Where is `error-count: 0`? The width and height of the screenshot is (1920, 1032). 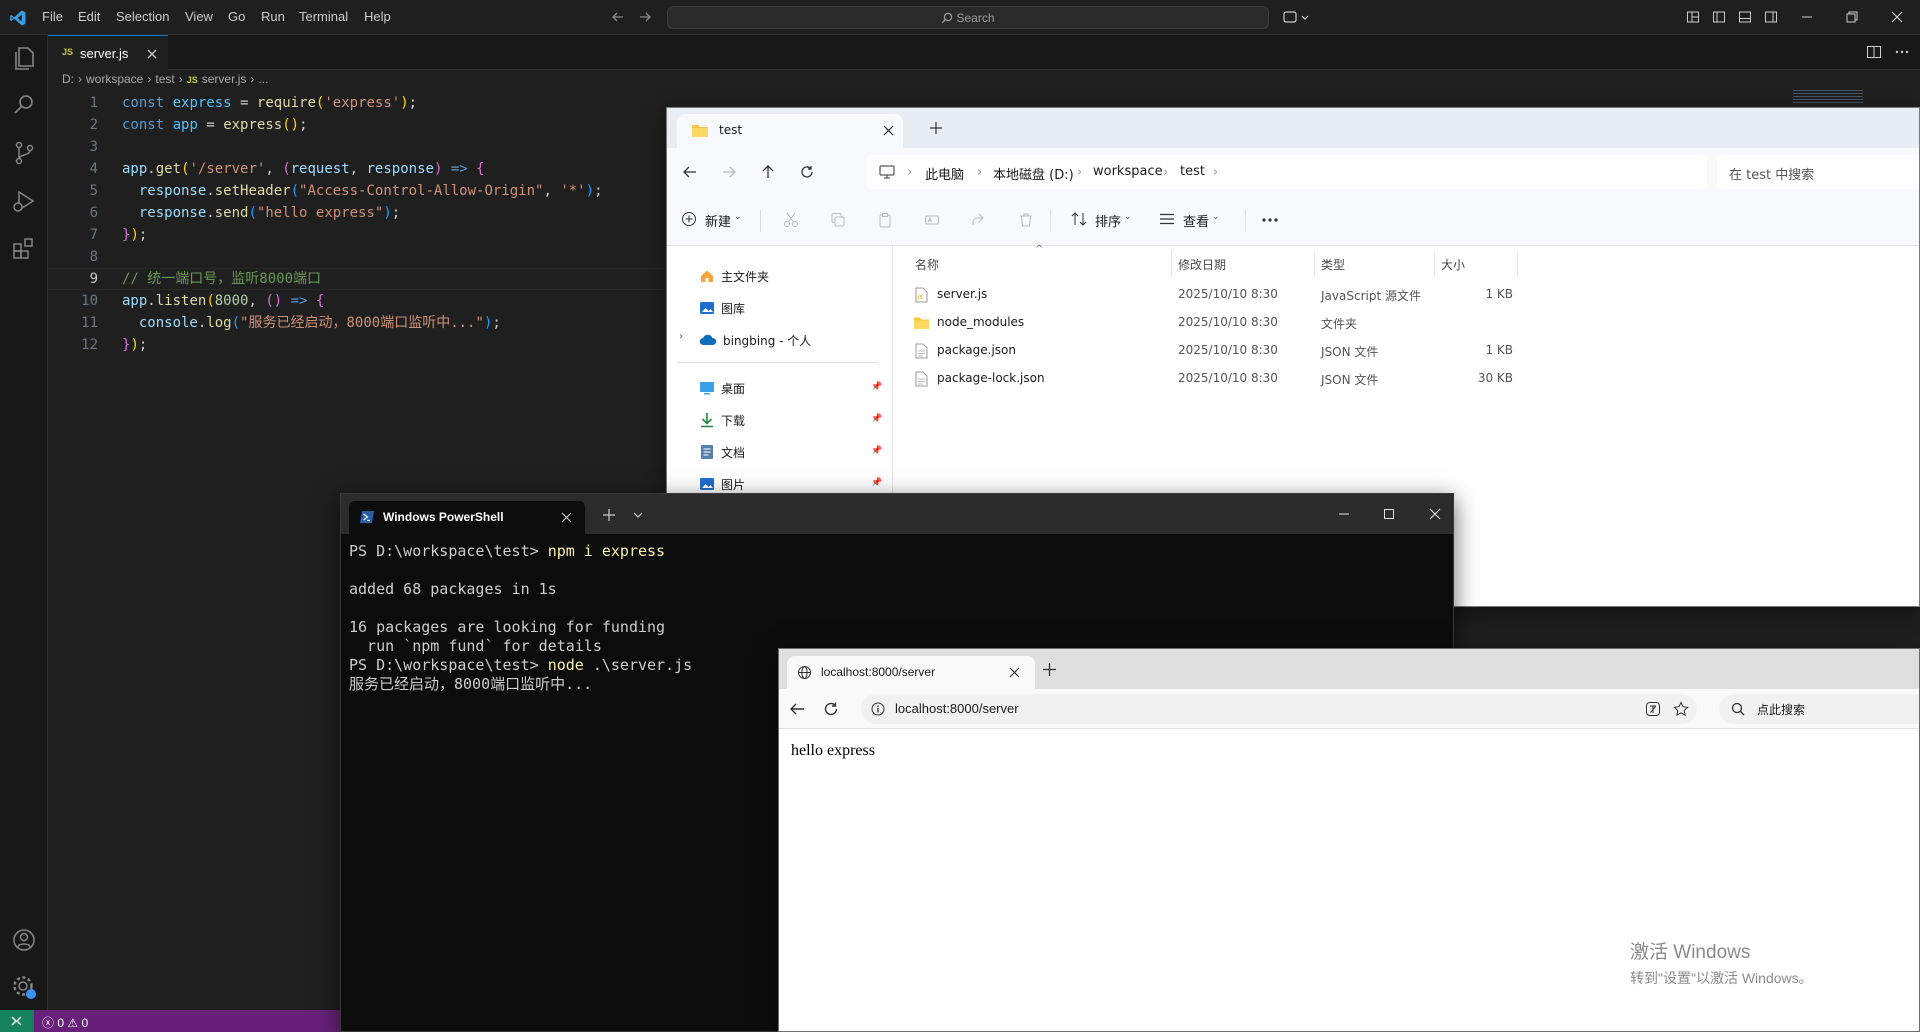 error-count: 0 is located at coordinates (61, 1023).